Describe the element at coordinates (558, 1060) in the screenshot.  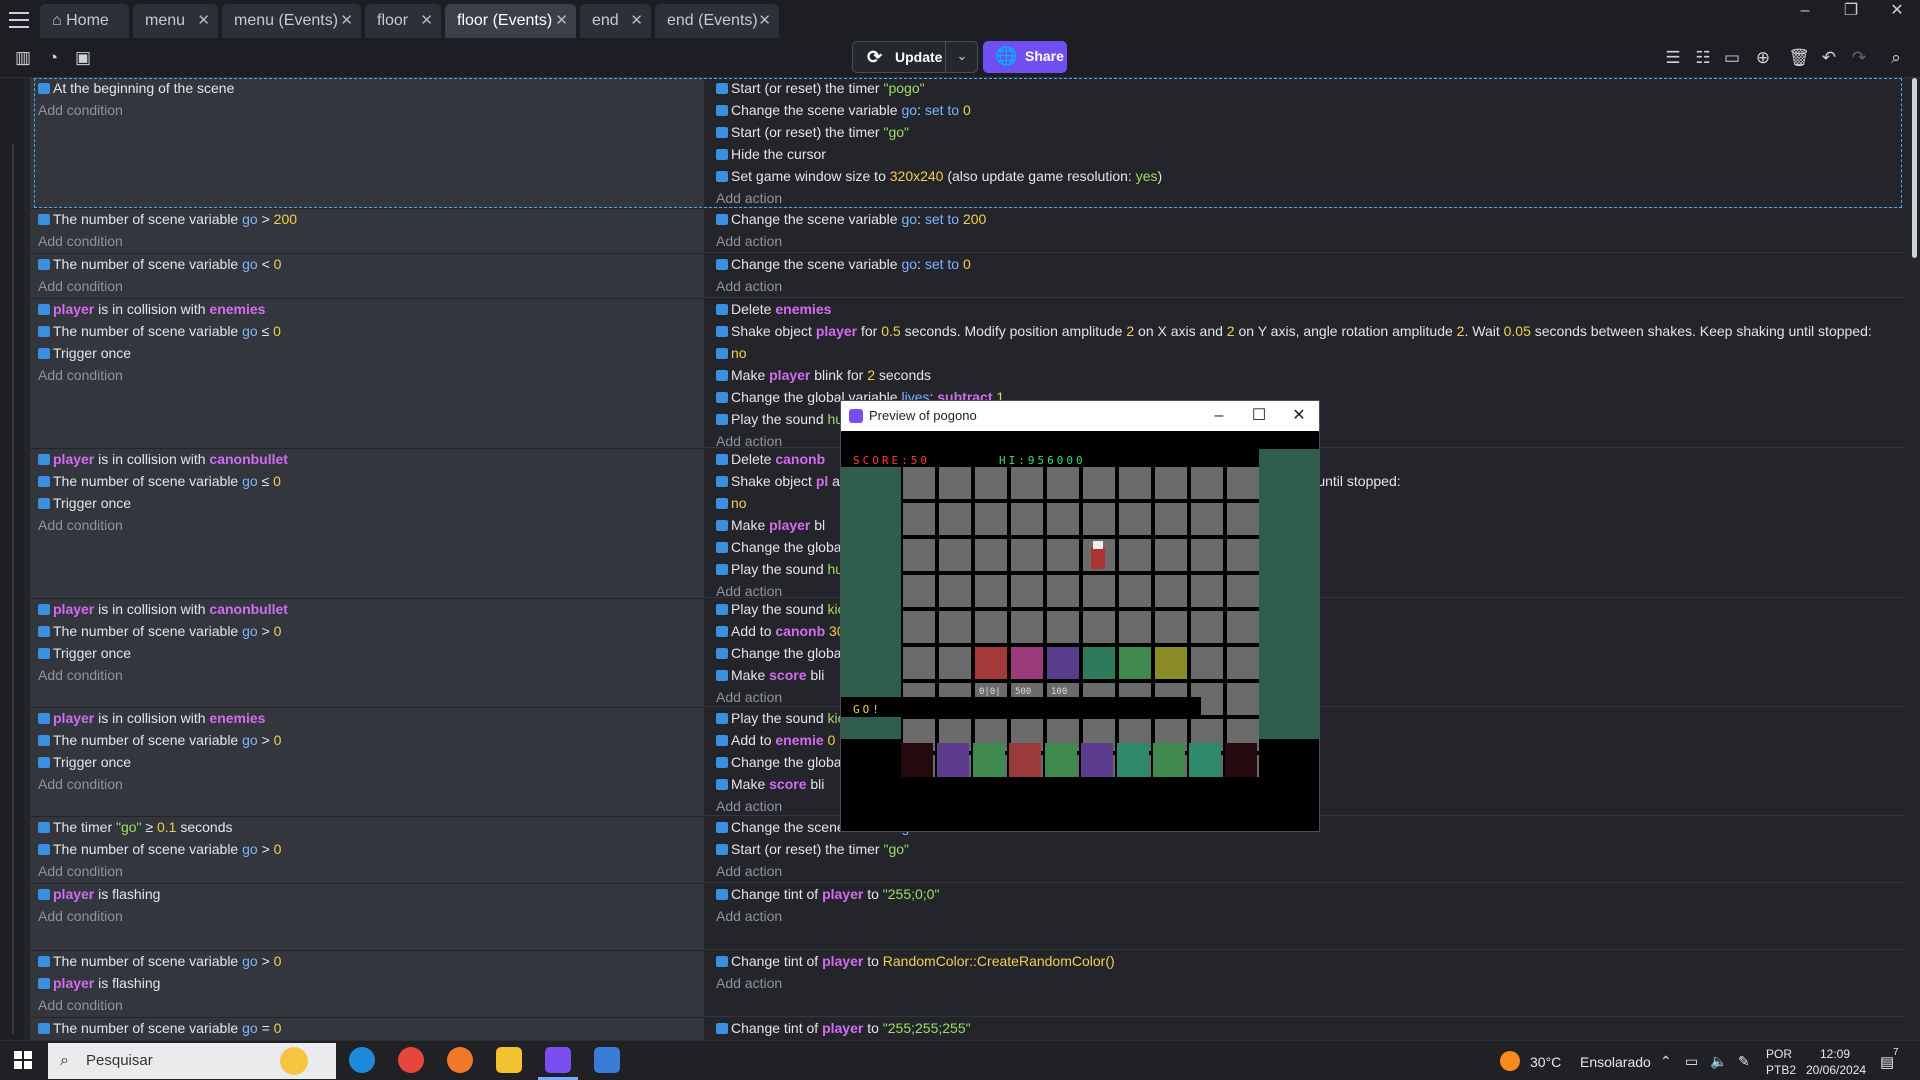
I see `gdevelop-task-icon` at that location.